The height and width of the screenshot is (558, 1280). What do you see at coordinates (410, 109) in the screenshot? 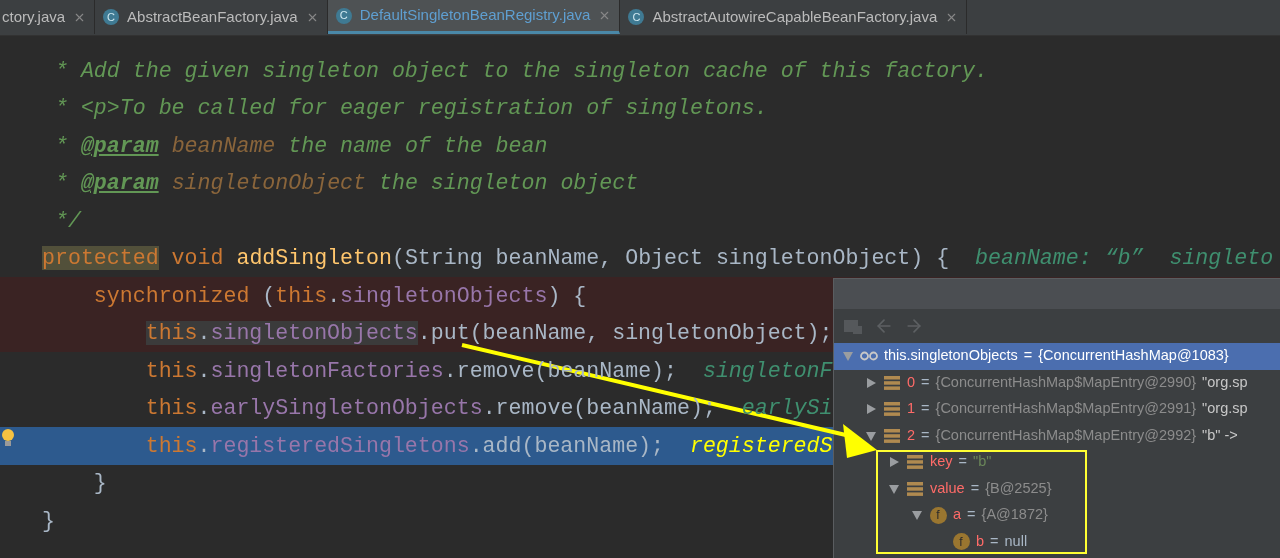
I see `code-line: * <p>To be called for eager registration of singletons.` at bounding box center [410, 109].